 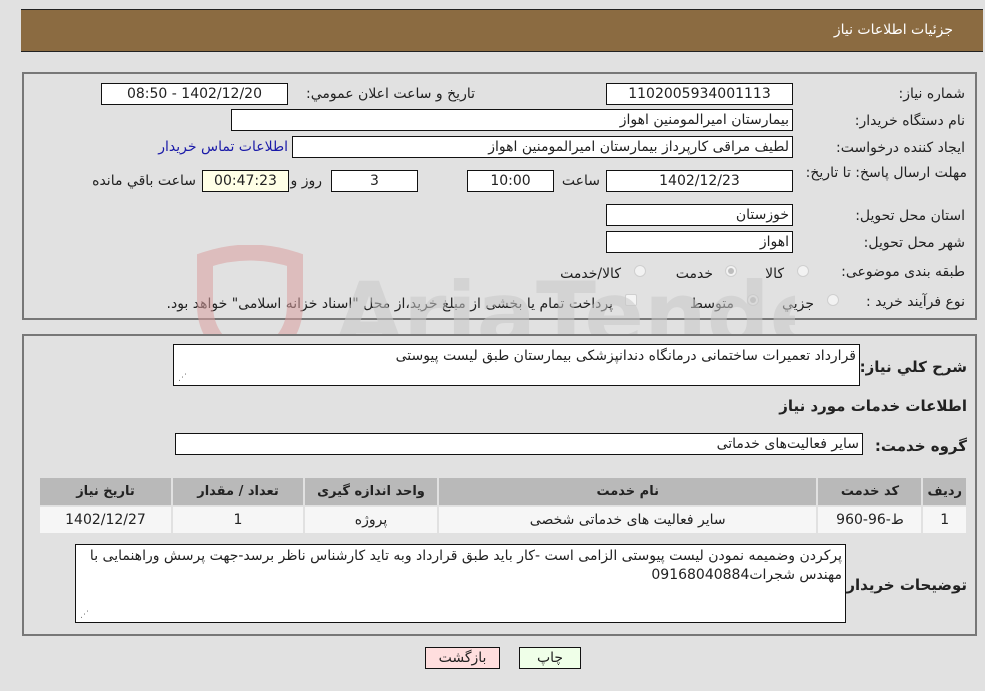 What do you see at coordinates (915, 302) in the screenshot?
I see `purchase-type-label: نوع فرآیند خرید :` at bounding box center [915, 302].